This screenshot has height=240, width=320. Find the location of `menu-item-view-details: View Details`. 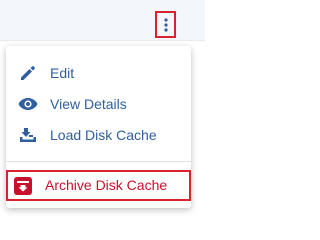

menu-item-view-details: View Details is located at coordinates (98, 104).